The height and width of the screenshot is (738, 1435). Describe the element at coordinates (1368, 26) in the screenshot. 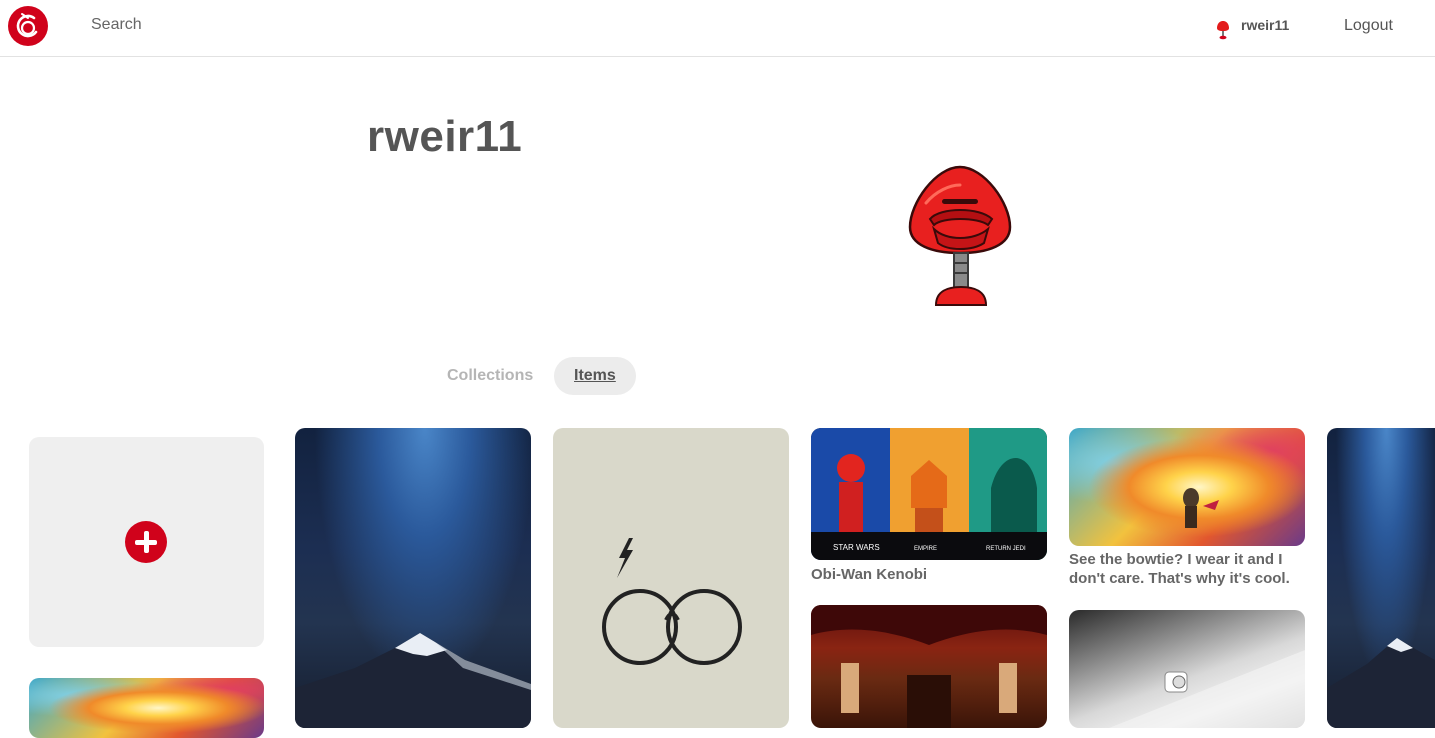

I see `logout-link: Logout` at that location.